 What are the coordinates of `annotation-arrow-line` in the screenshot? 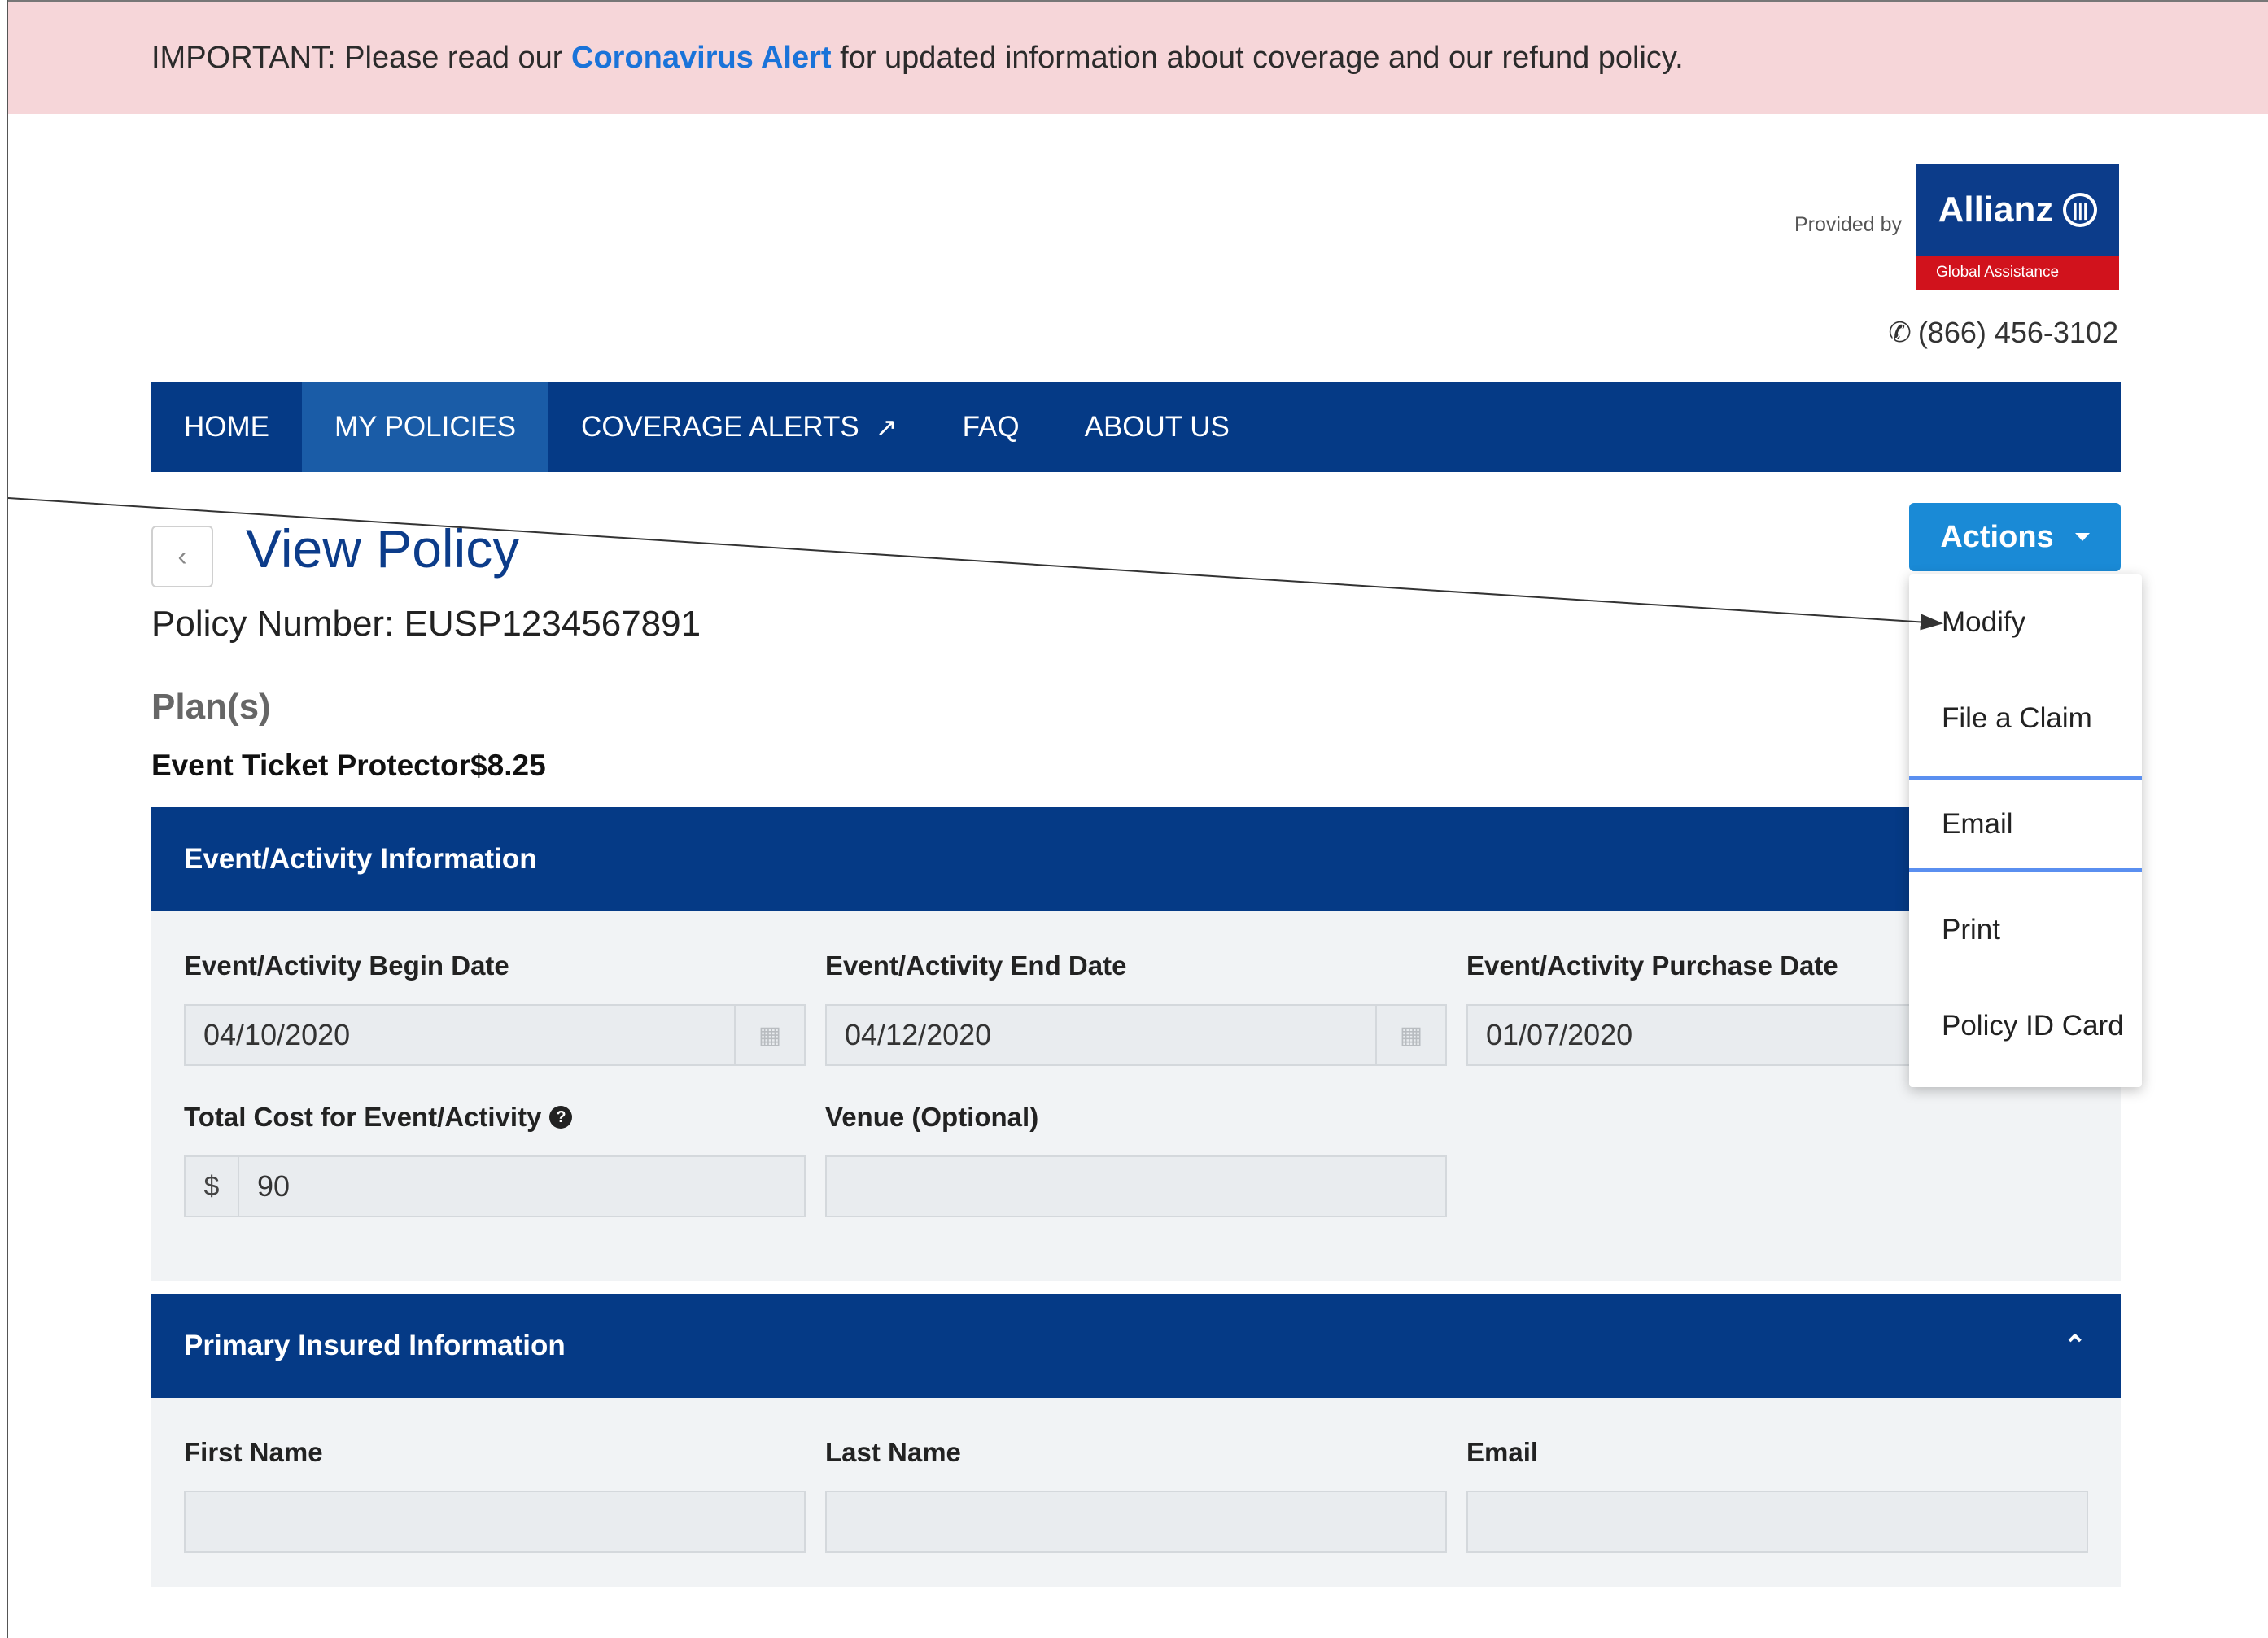 It's located at (975, 564).